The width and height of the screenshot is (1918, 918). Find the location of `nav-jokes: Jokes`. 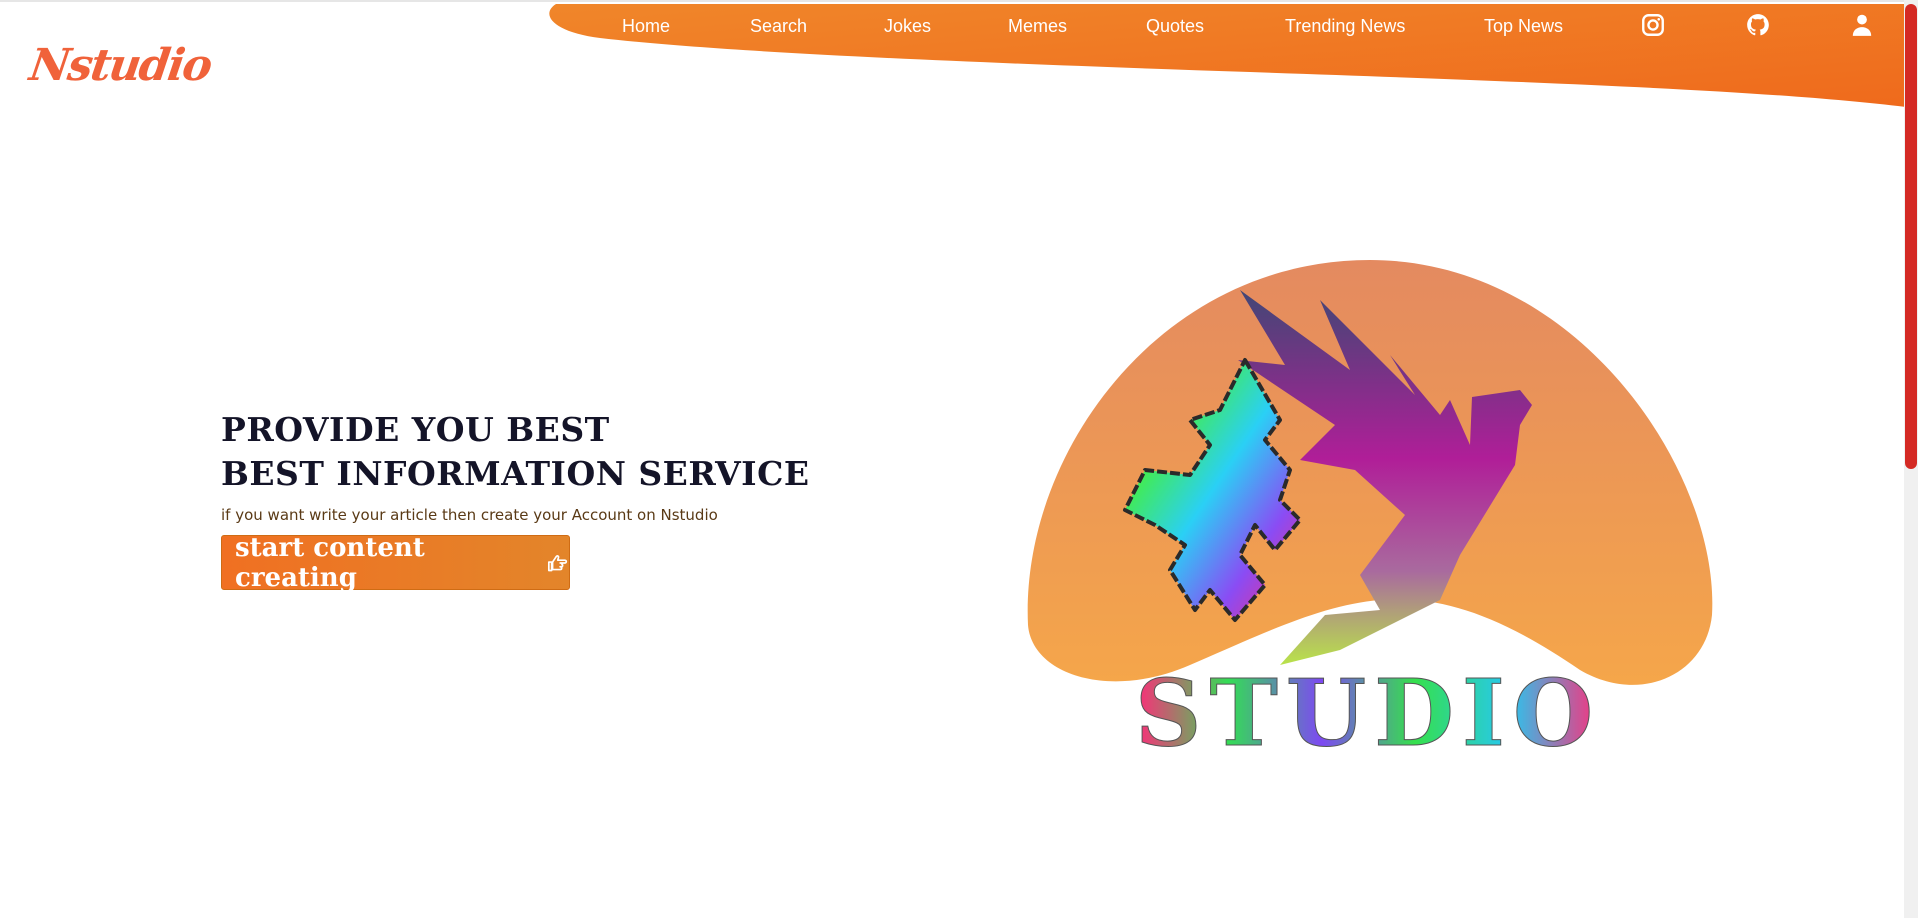

nav-jokes: Jokes is located at coordinates (907, 26).